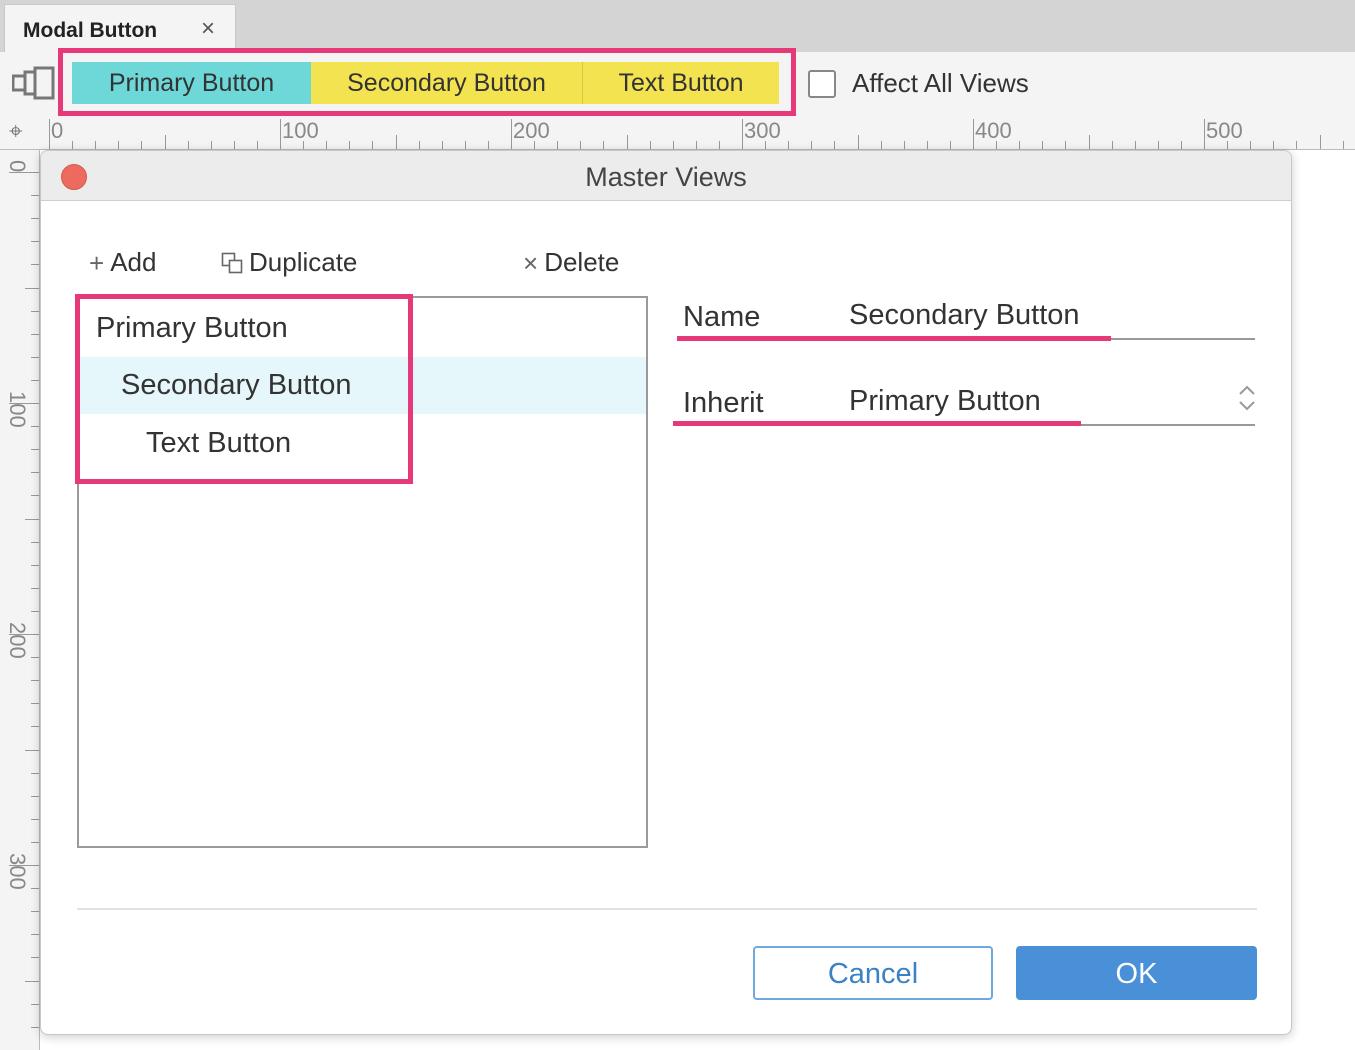 The height and width of the screenshot is (1050, 1355). What do you see at coordinates (97, 262) in the screenshot?
I see `plus-icon: +` at bounding box center [97, 262].